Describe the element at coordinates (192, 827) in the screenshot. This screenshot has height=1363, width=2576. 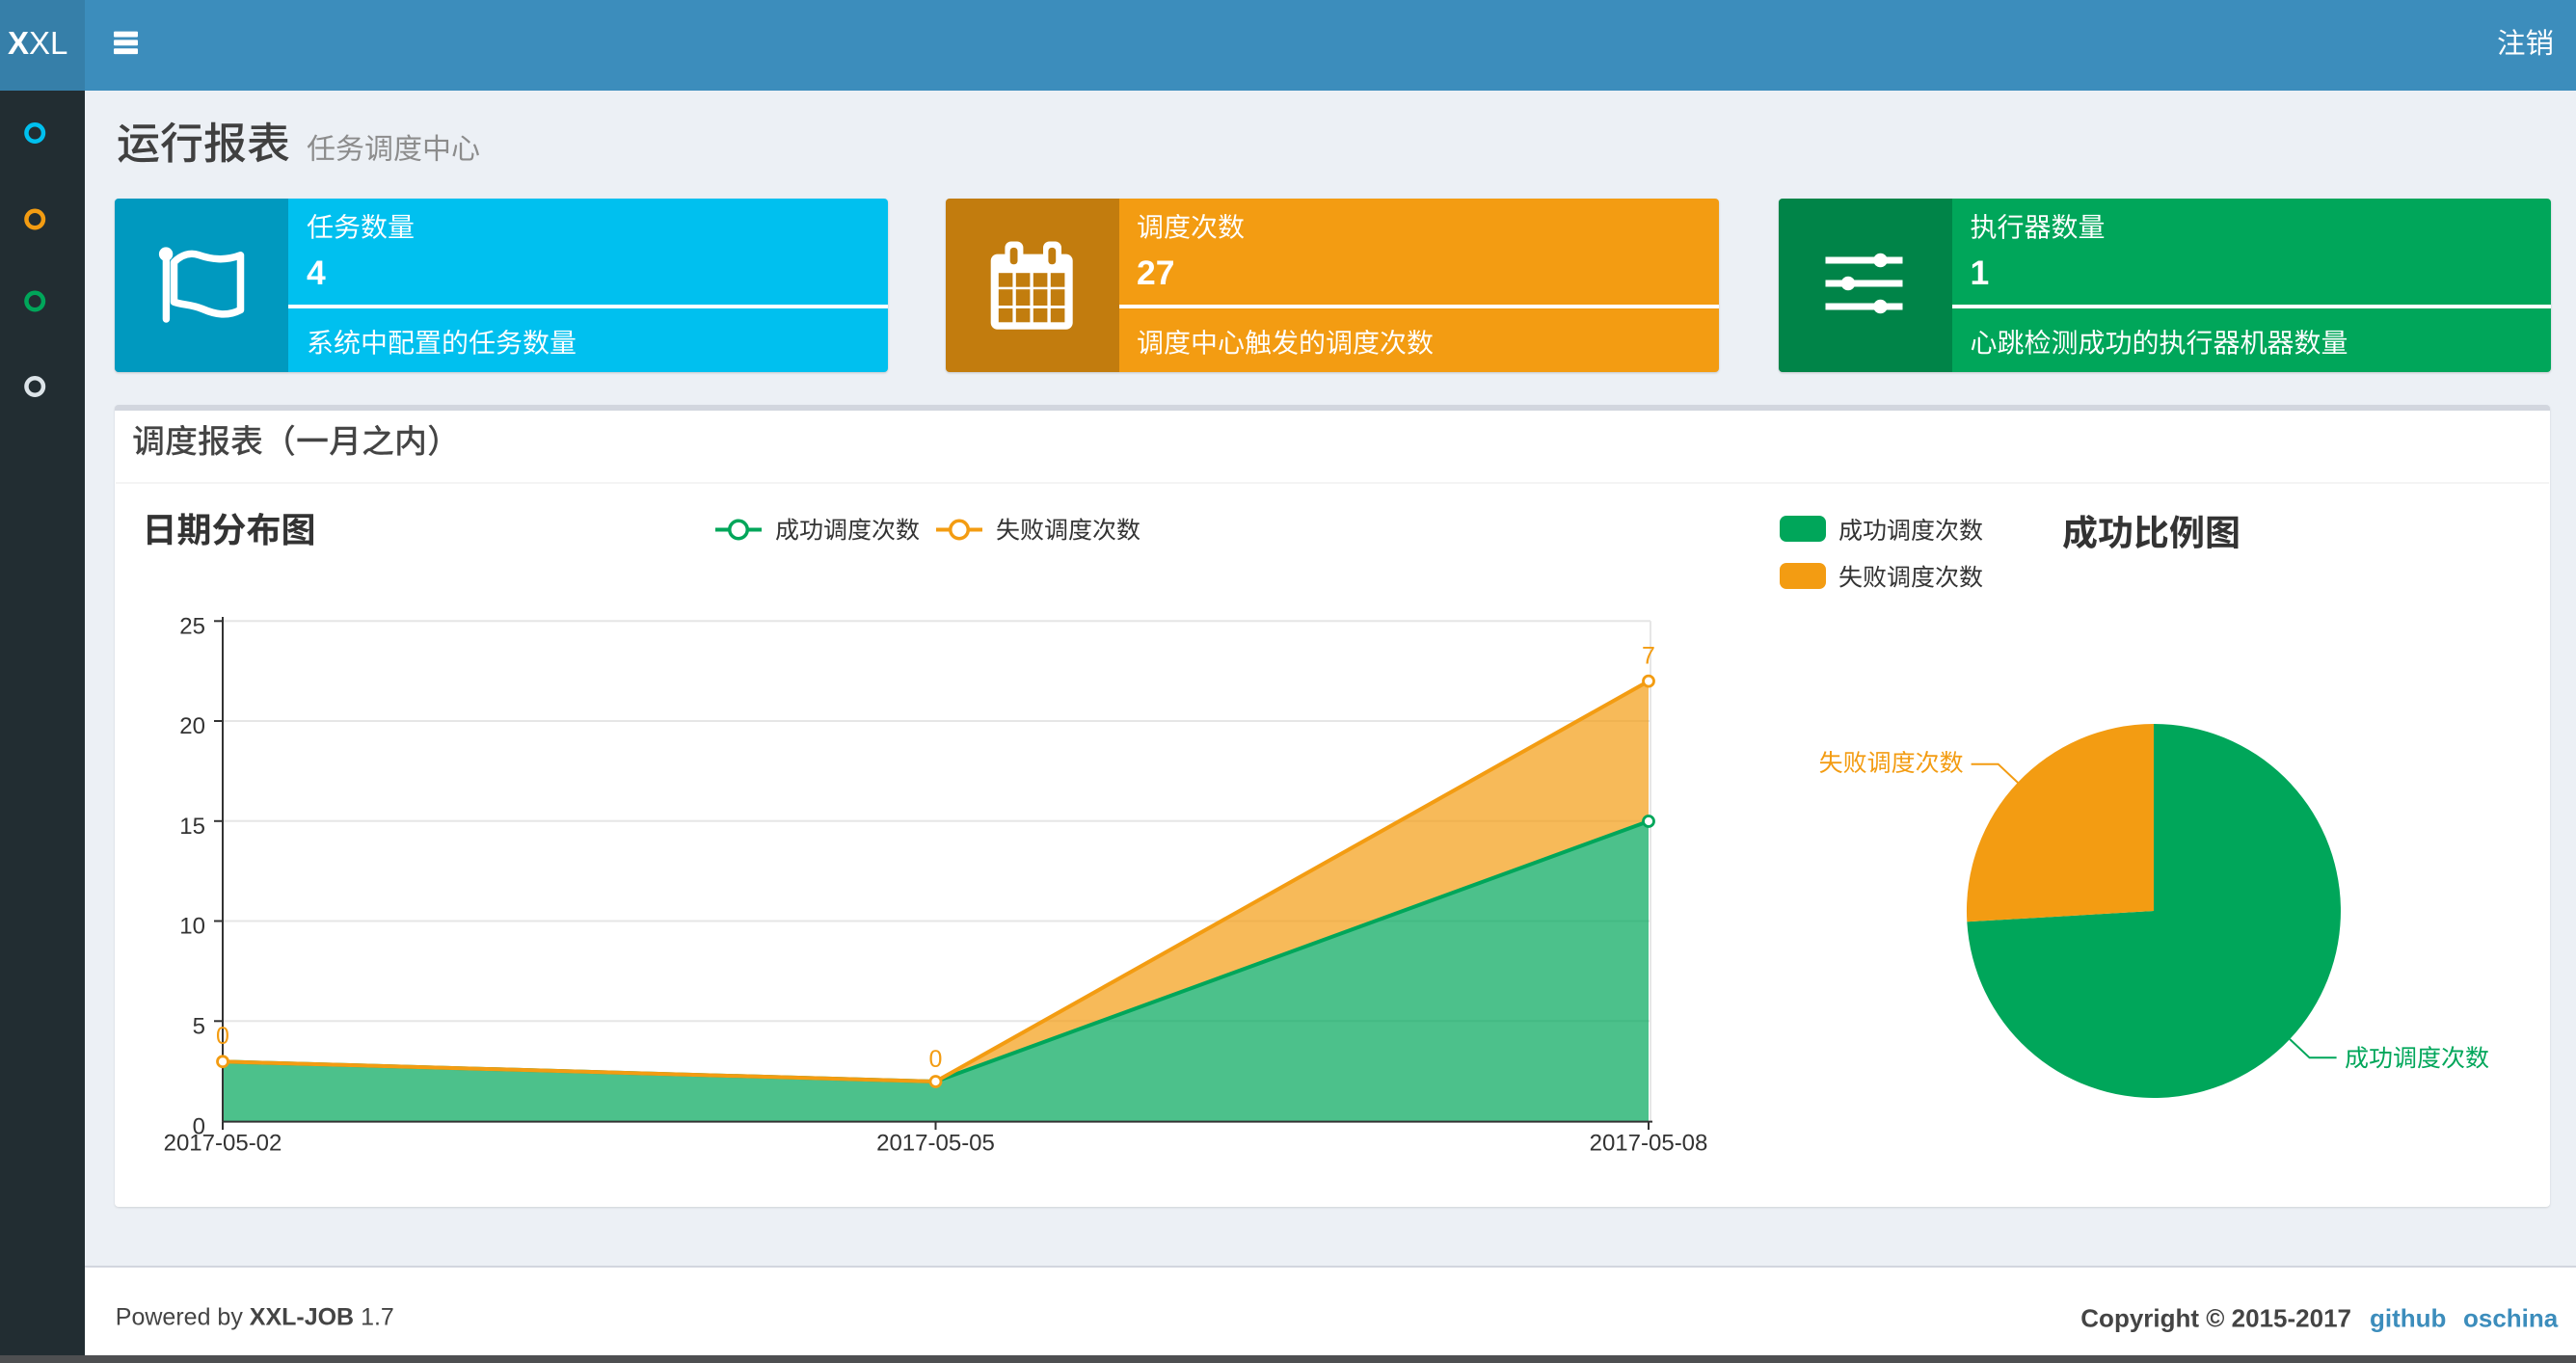
I see `svg-text: 15` at that location.